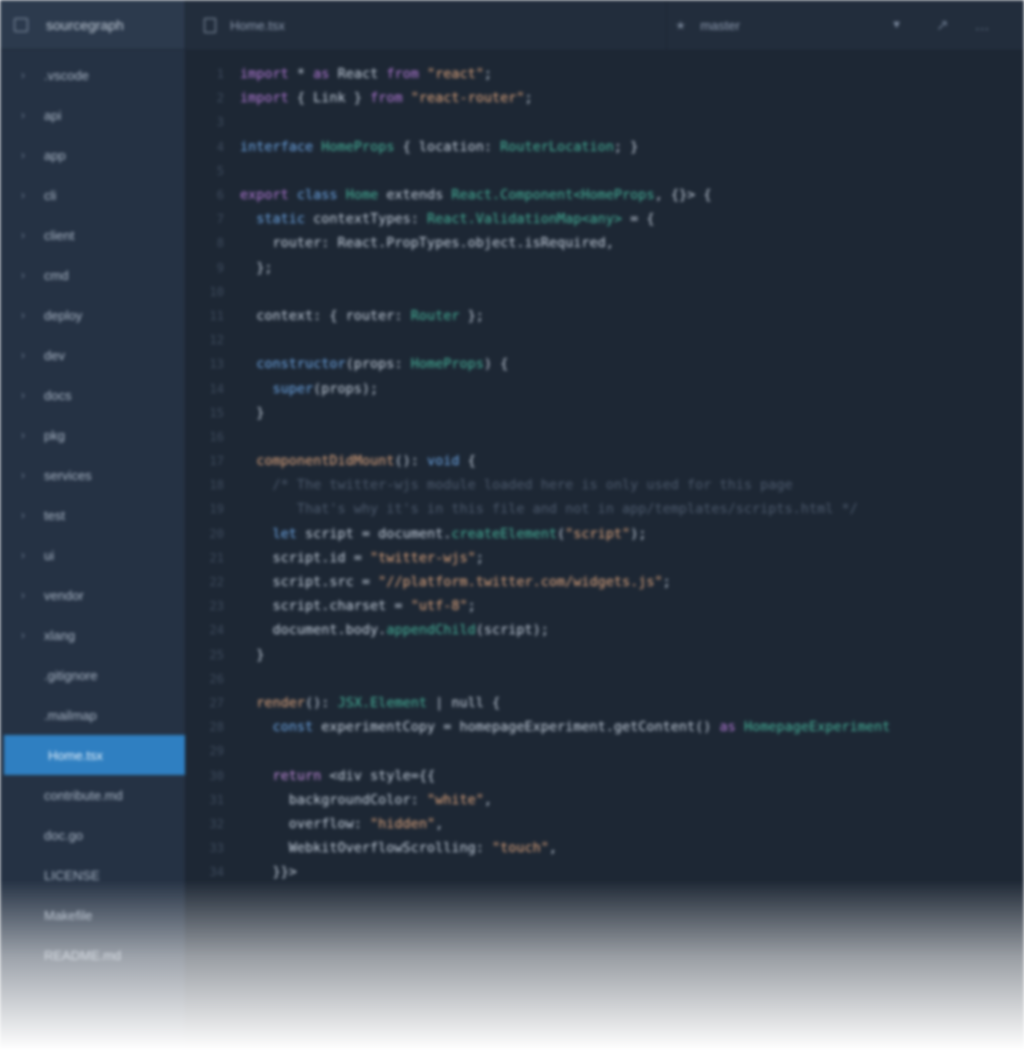 The width and height of the screenshot is (1024, 1050). What do you see at coordinates (220, 243) in the screenshot?
I see `line-number: 8` at bounding box center [220, 243].